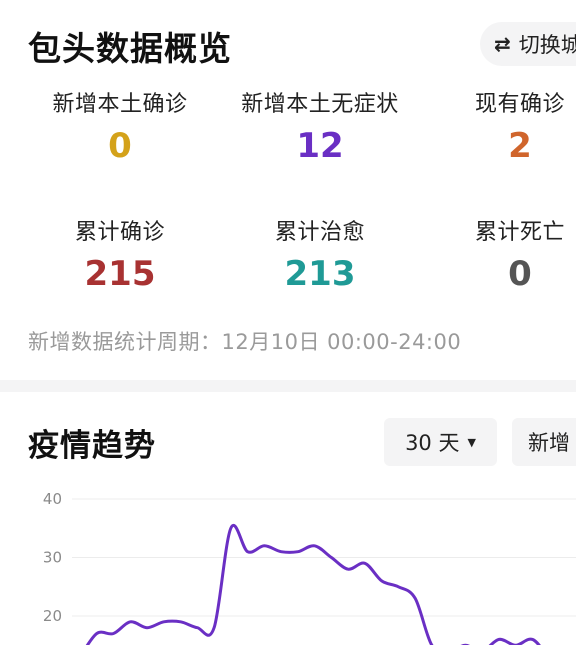  I want to click on caret-down-icon: ▼, so click(471, 442).